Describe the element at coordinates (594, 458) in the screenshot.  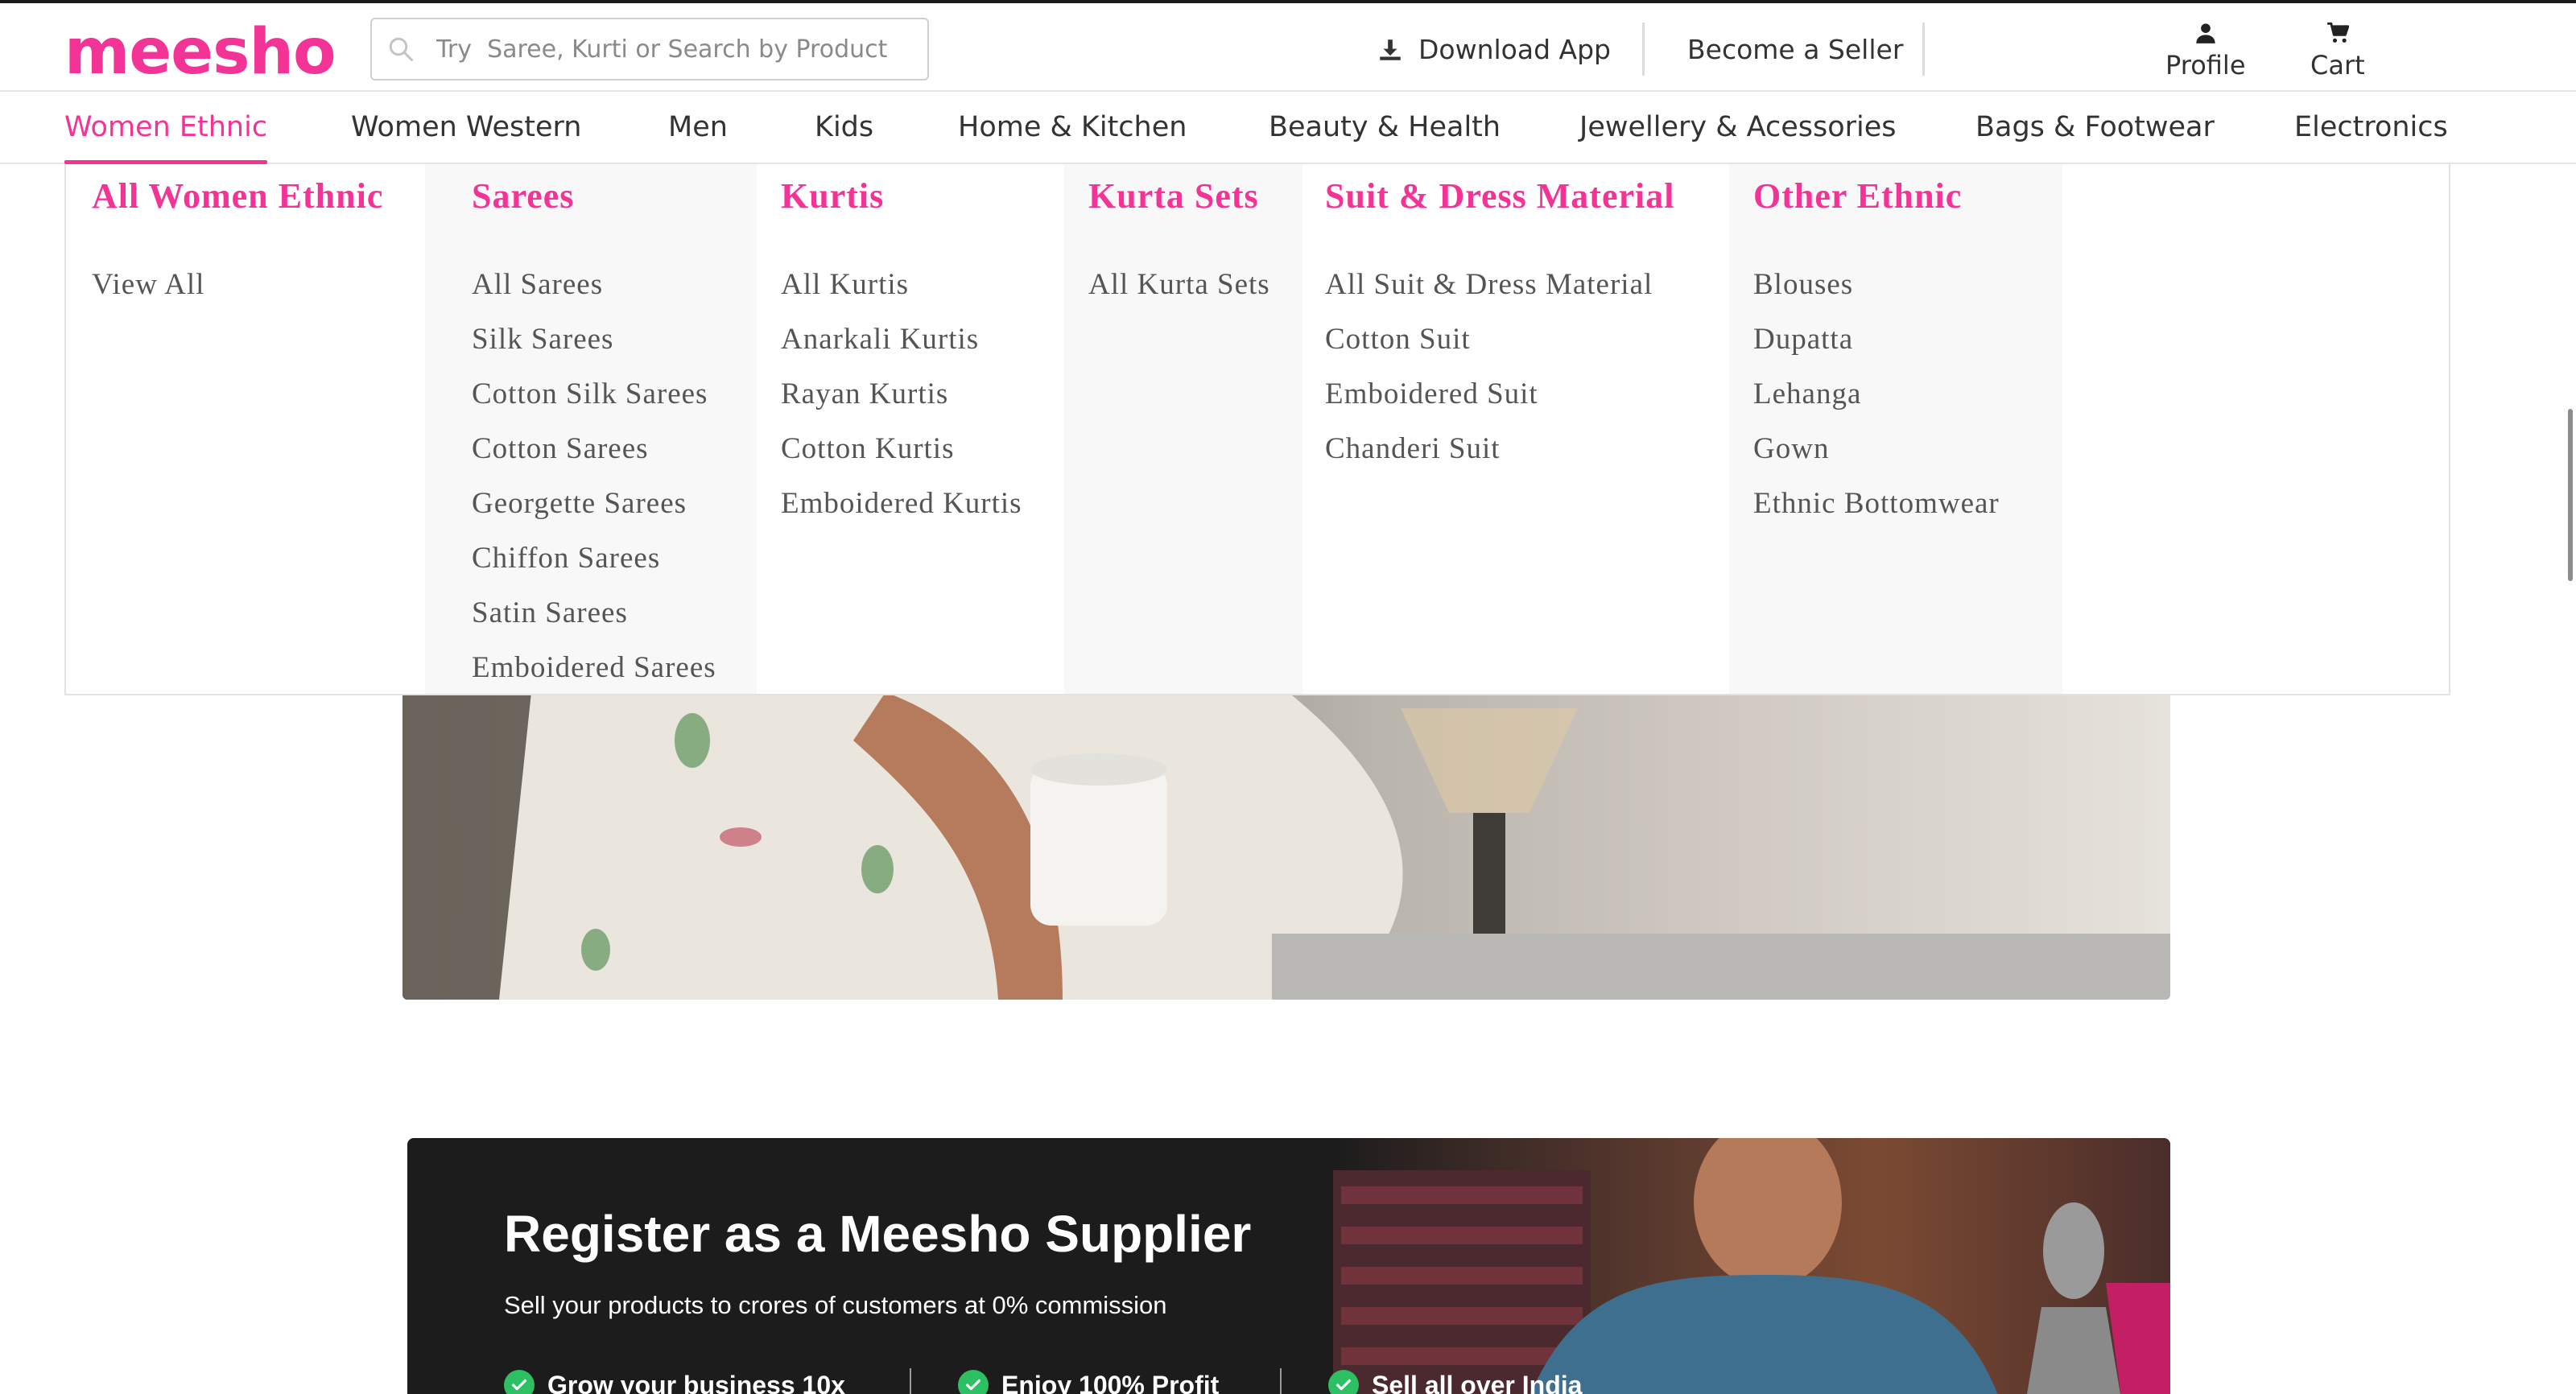
I see `menu-item: Cotton Sarees` at that location.